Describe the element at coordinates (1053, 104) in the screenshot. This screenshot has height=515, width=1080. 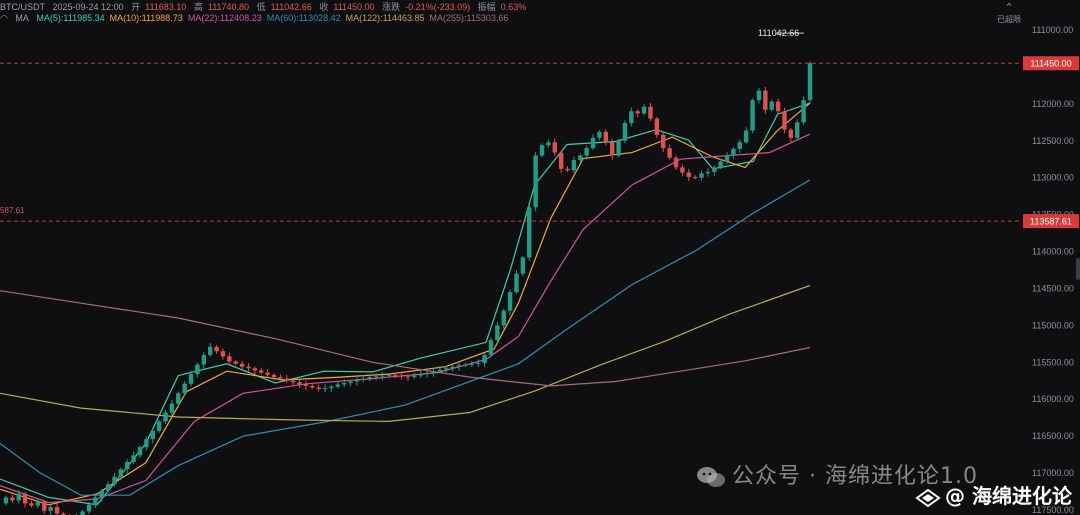
I see `y-tick-label: 112000.00` at that location.